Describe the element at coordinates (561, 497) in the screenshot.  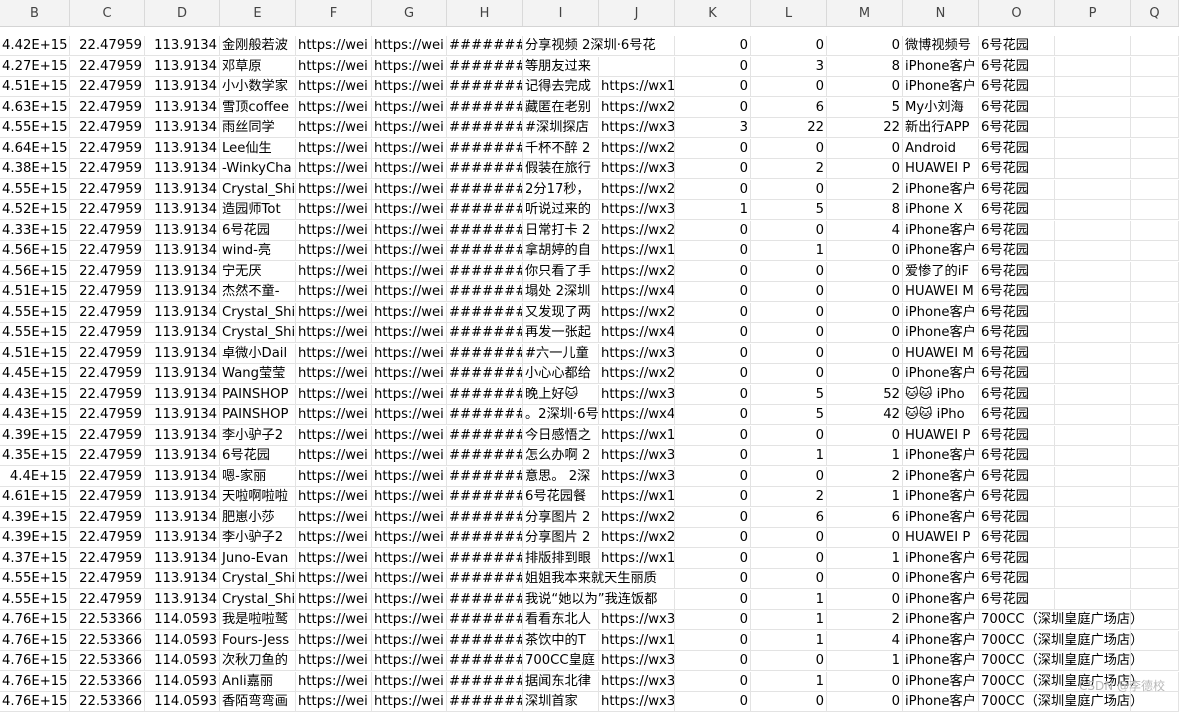
I see `cell-i: 6号花园餐` at that location.